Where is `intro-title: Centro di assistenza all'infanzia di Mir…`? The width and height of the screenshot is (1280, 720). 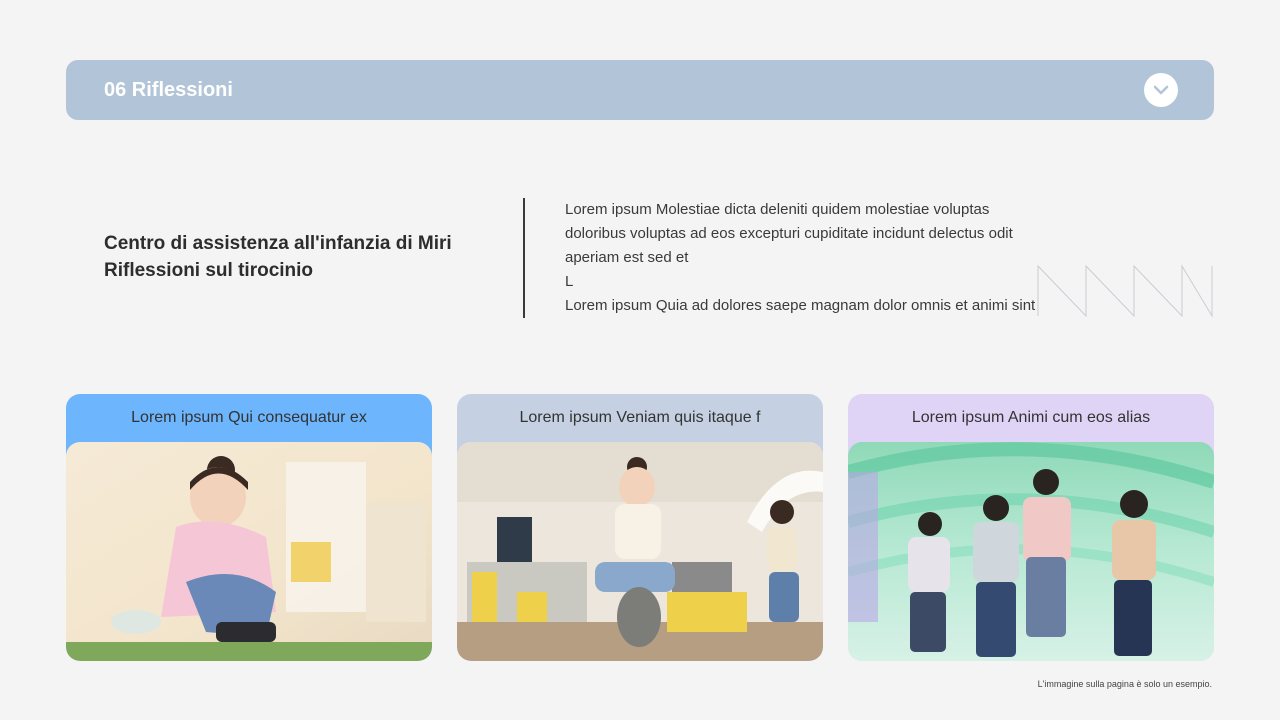
intro-title: Centro di assistenza all'infanzia di Mir… is located at coordinates (304, 257).